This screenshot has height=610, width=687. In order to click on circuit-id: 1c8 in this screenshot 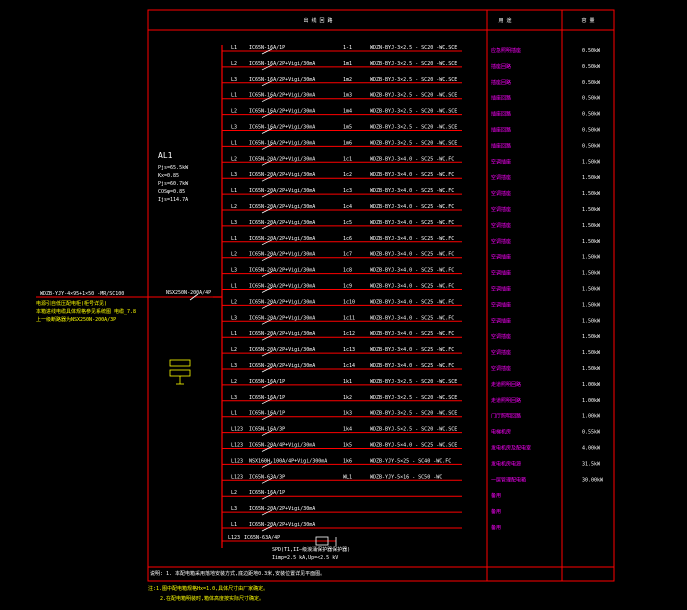, I will do `click(347, 271)`.